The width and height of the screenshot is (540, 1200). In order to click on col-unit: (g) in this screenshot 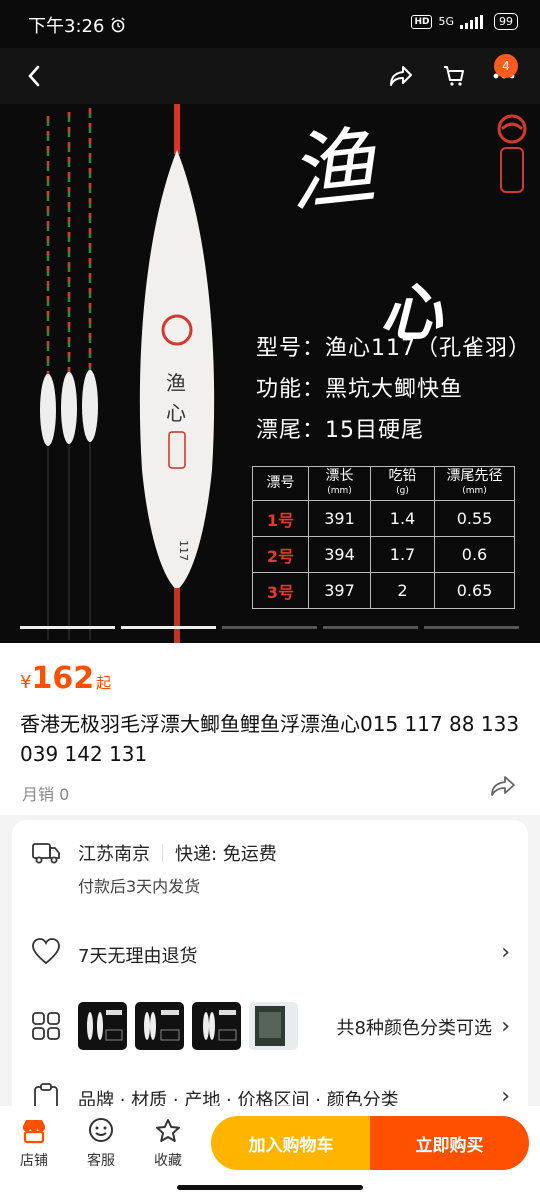, I will do `click(402, 490)`.